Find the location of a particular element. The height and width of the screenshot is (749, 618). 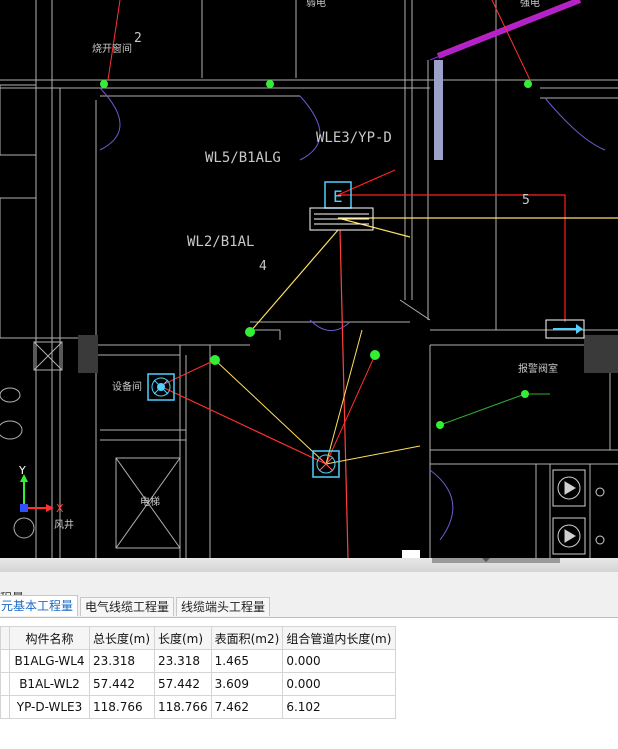

label-num-4: 4 is located at coordinates (263, 266).